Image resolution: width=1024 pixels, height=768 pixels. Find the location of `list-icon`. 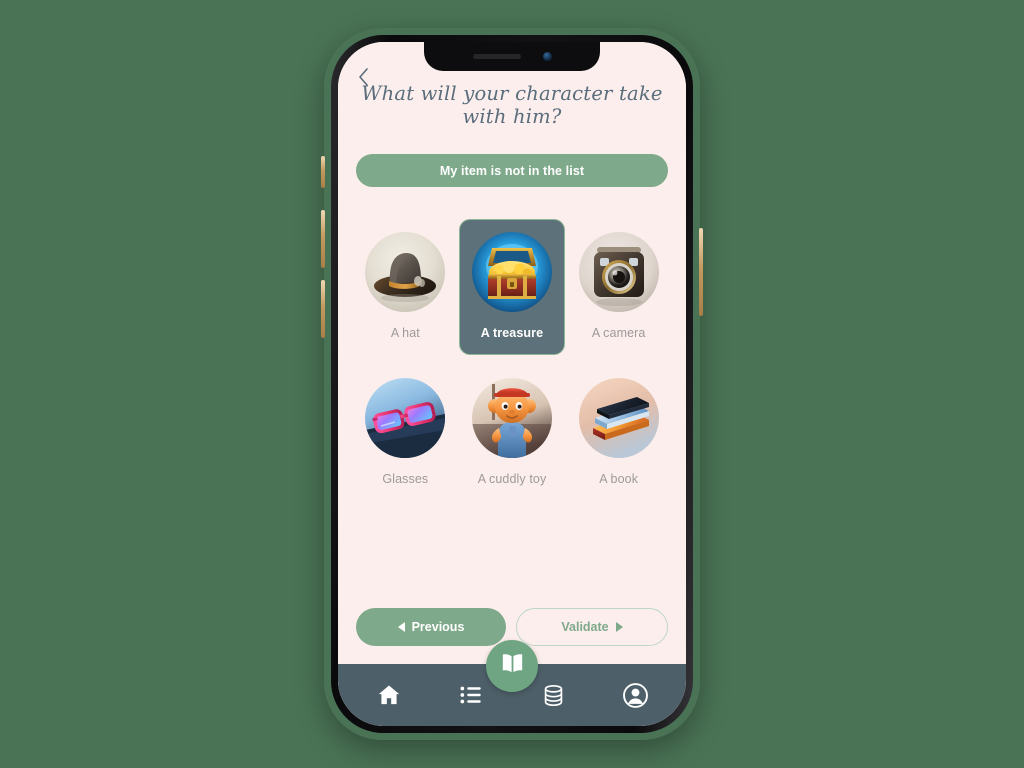

list-icon is located at coordinates (471, 695).